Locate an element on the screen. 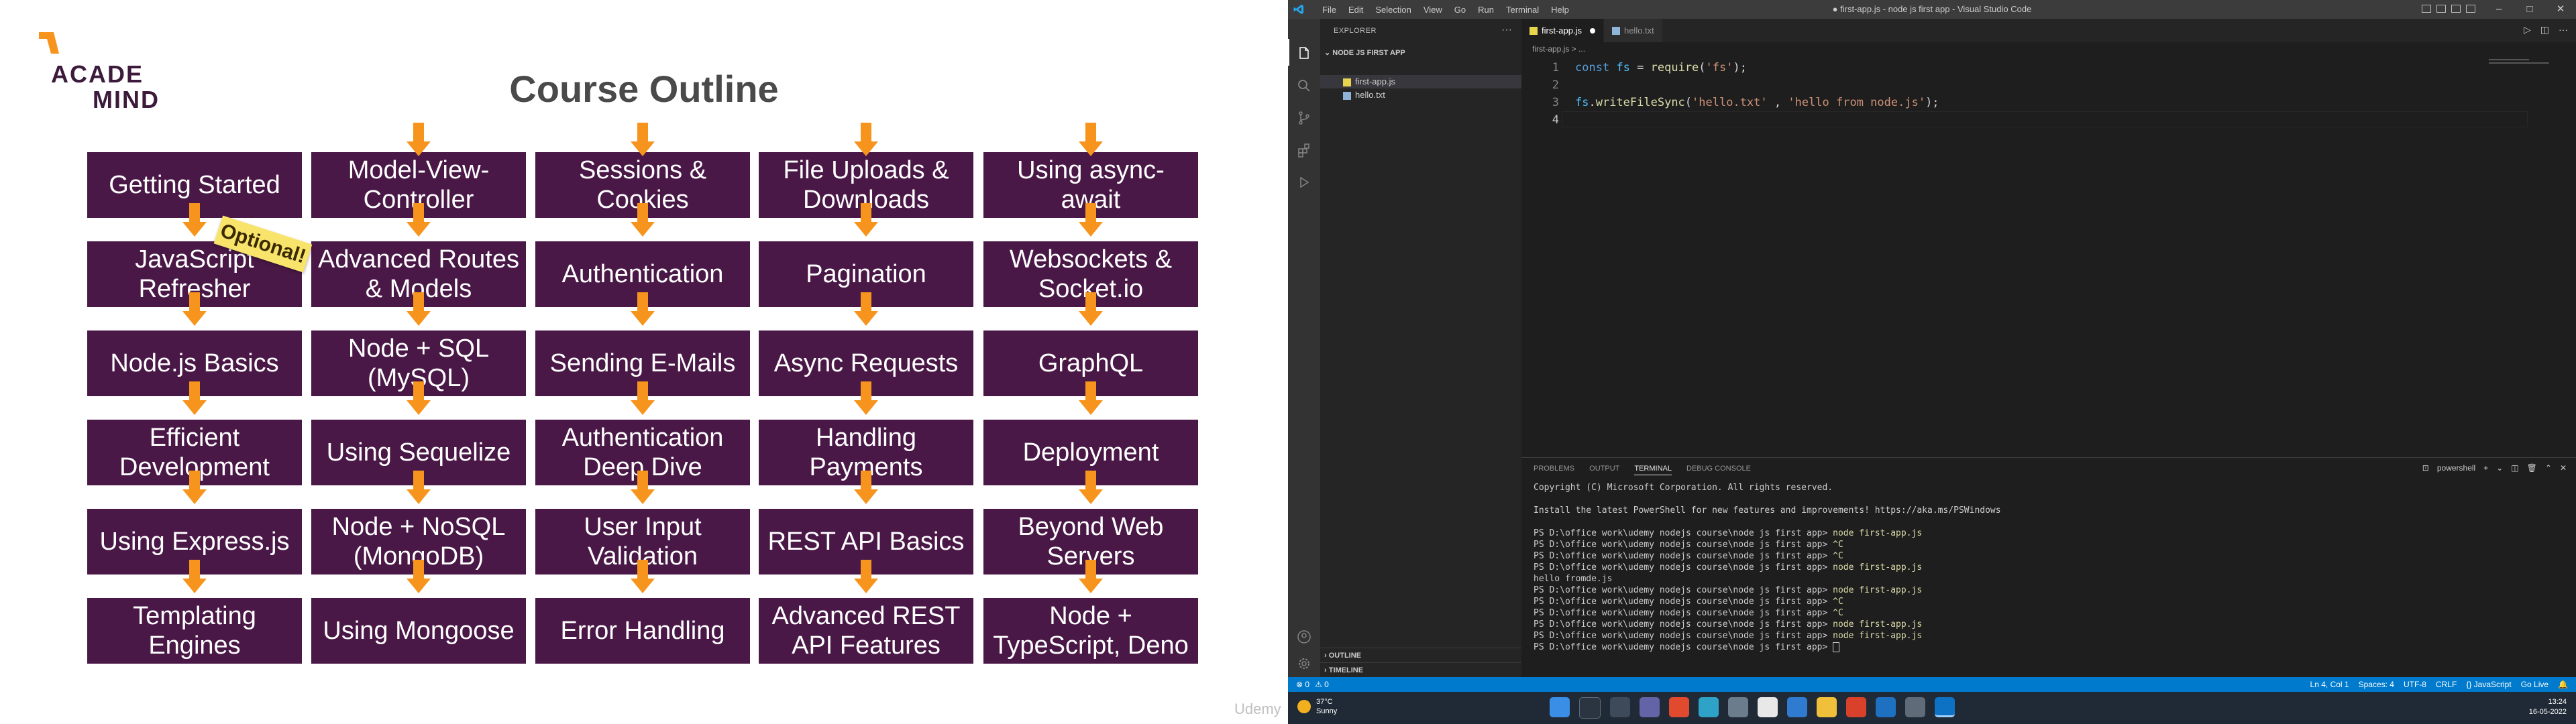 This screenshot has height=724, width=2576. minimize-button: – is located at coordinates (2498, 9).